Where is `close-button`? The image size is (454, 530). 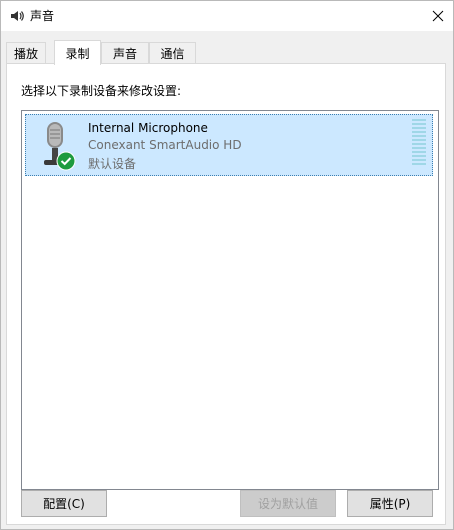 close-button is located at coordinates (438, 16).